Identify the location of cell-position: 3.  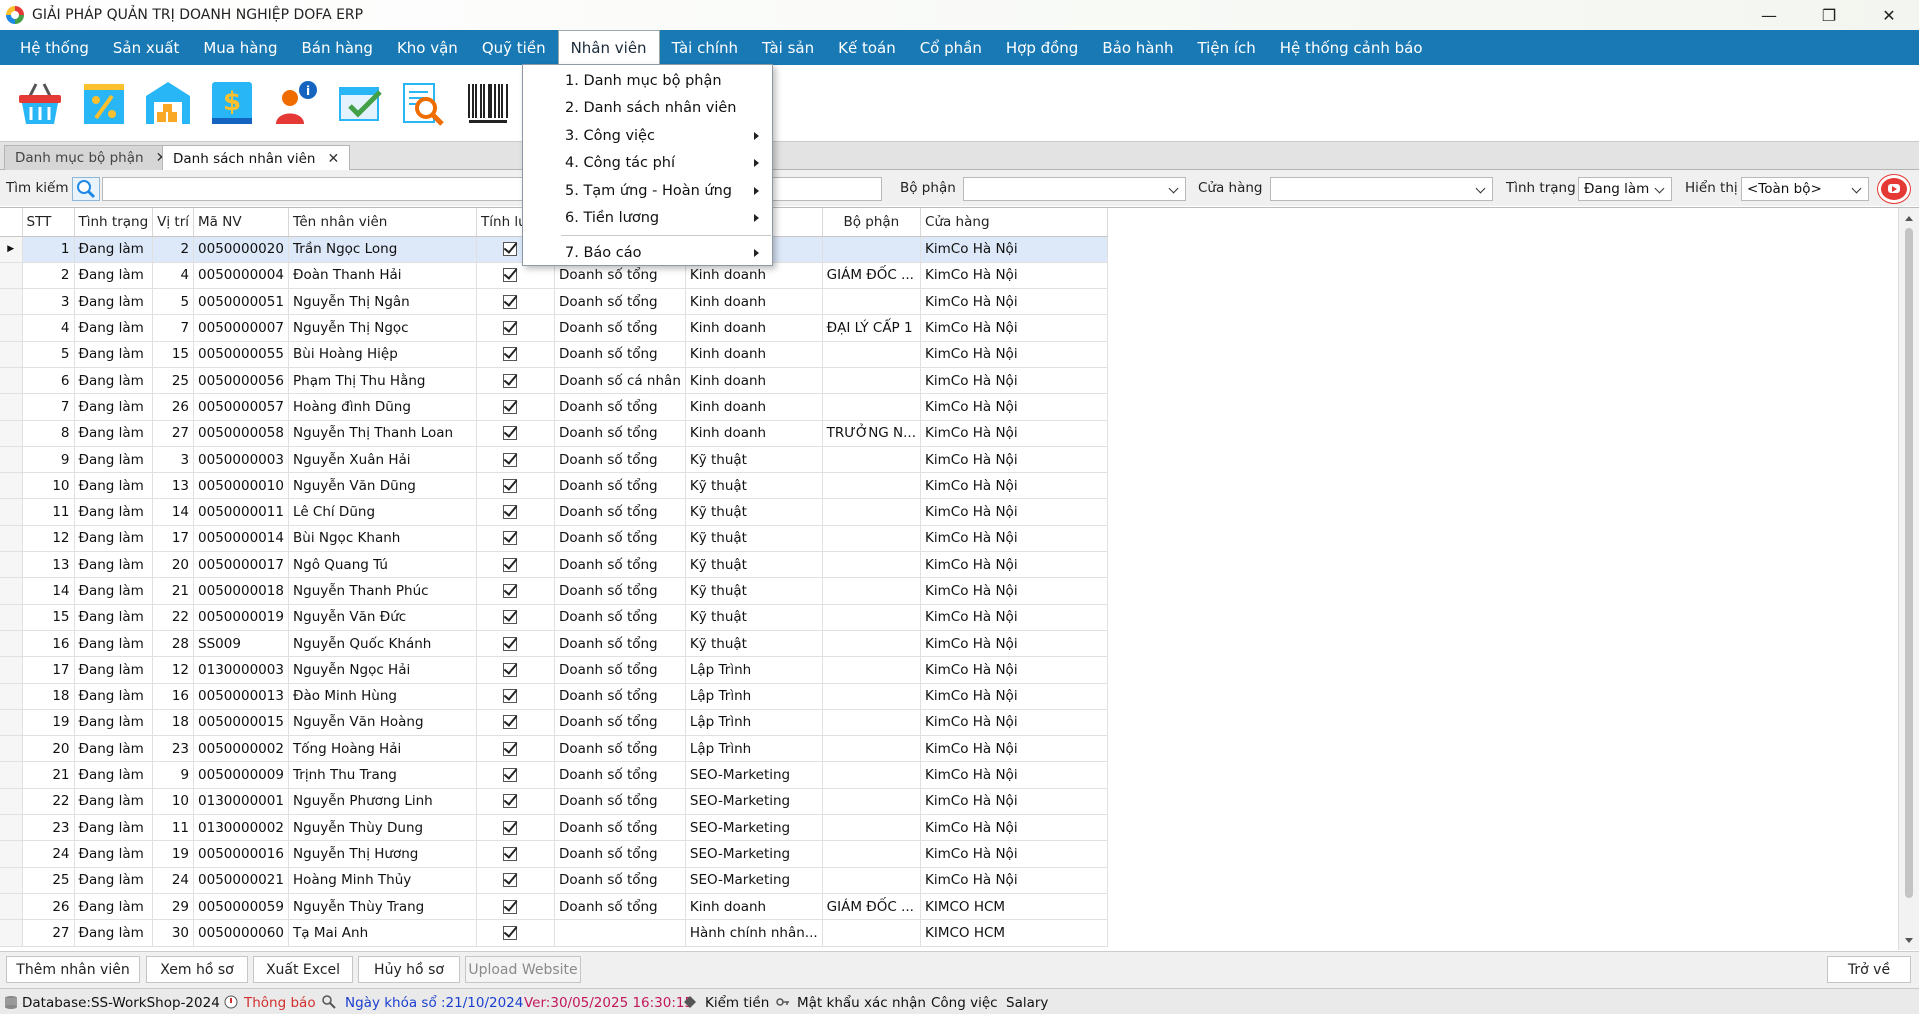
(173, 460).